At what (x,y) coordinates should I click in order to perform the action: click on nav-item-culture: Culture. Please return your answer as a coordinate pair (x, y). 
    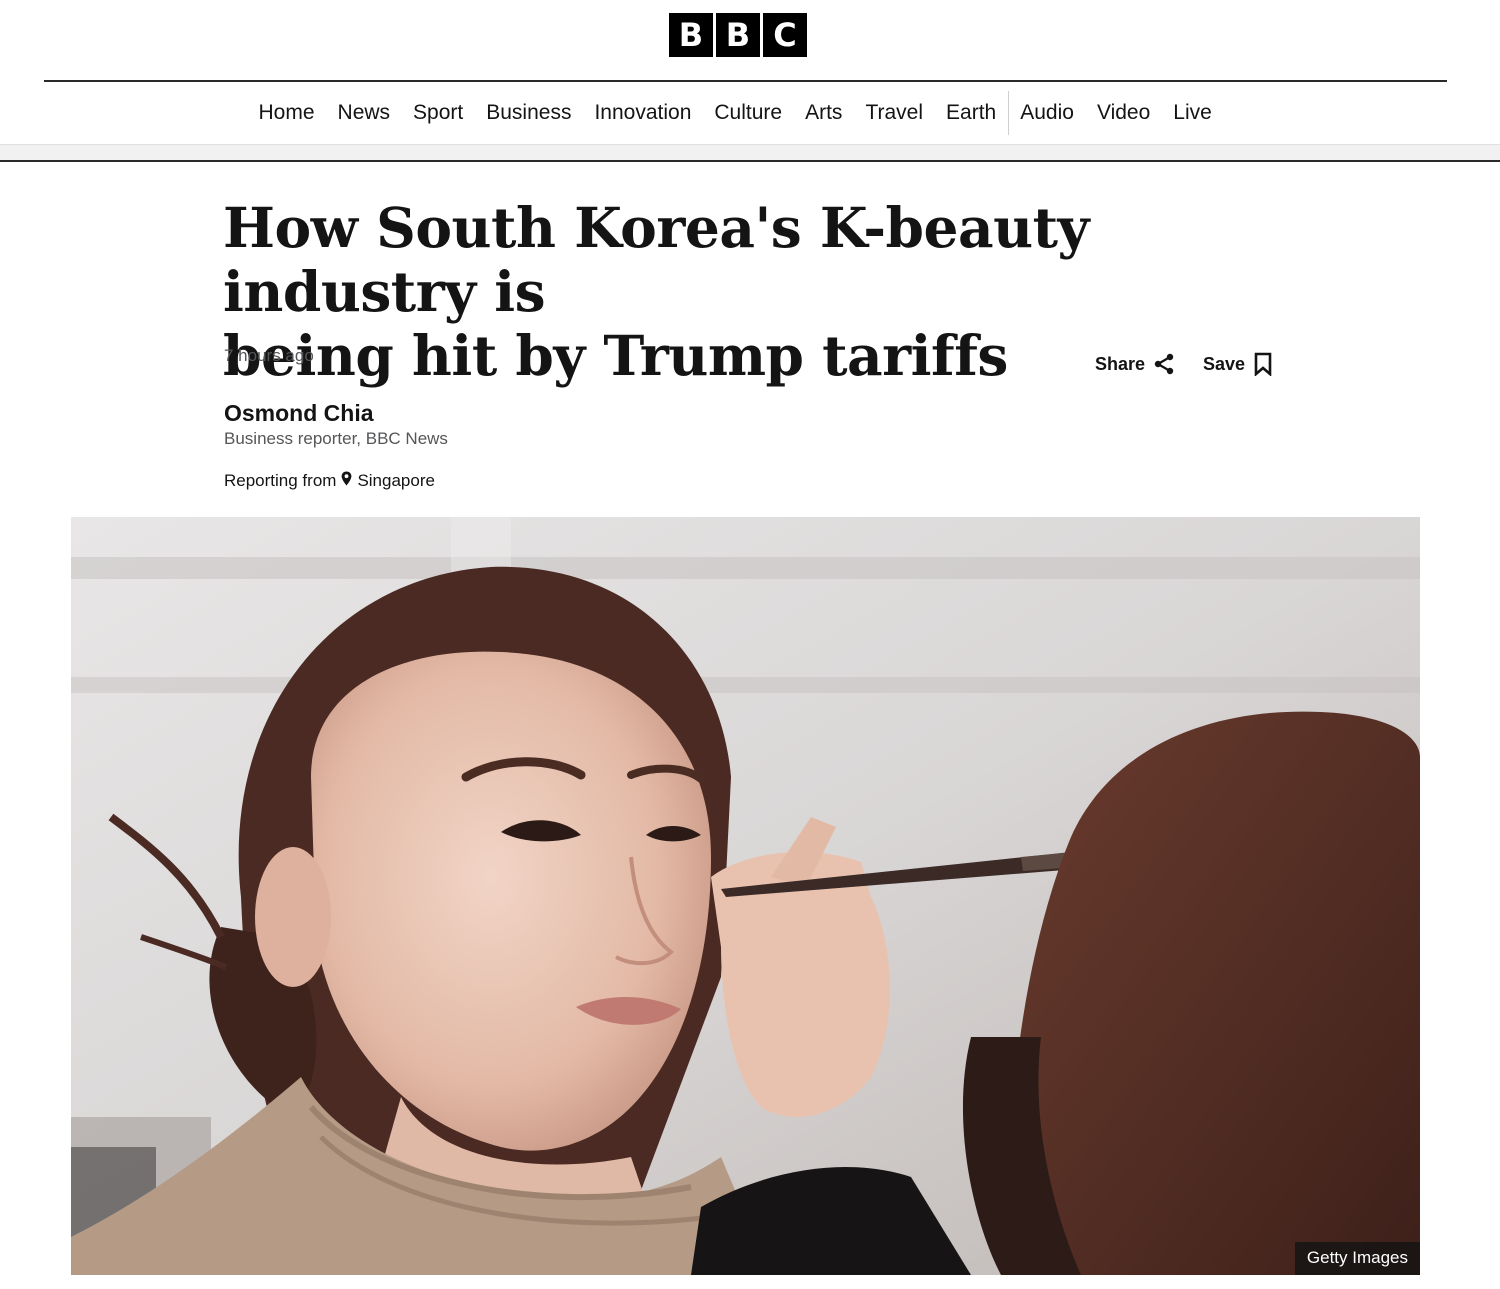
    Looking at the image, I should click on (748, 113).